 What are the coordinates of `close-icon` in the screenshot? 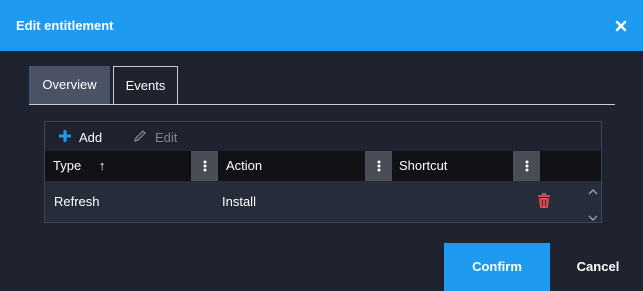 It's located at (621, 26).